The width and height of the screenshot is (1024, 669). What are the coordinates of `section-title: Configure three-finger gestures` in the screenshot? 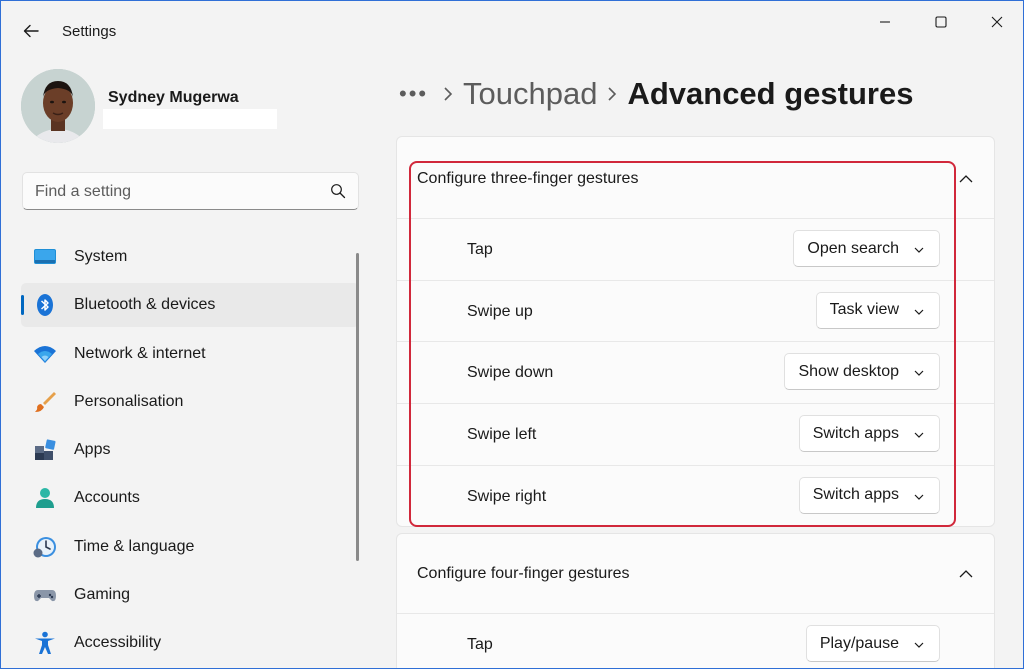 It's located at (528, 178).